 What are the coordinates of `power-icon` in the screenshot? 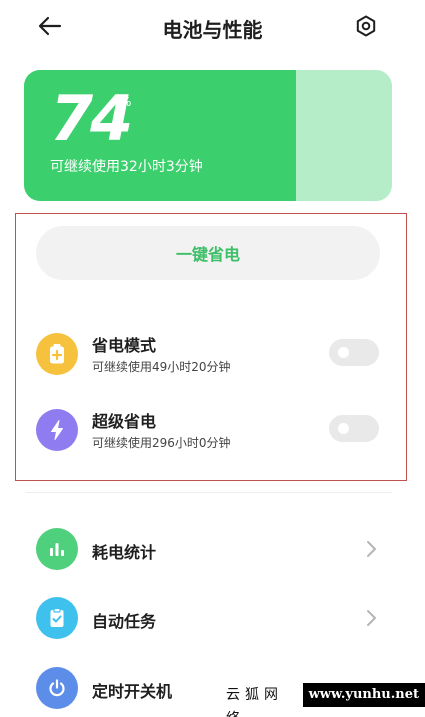 It's located at (57, 688).